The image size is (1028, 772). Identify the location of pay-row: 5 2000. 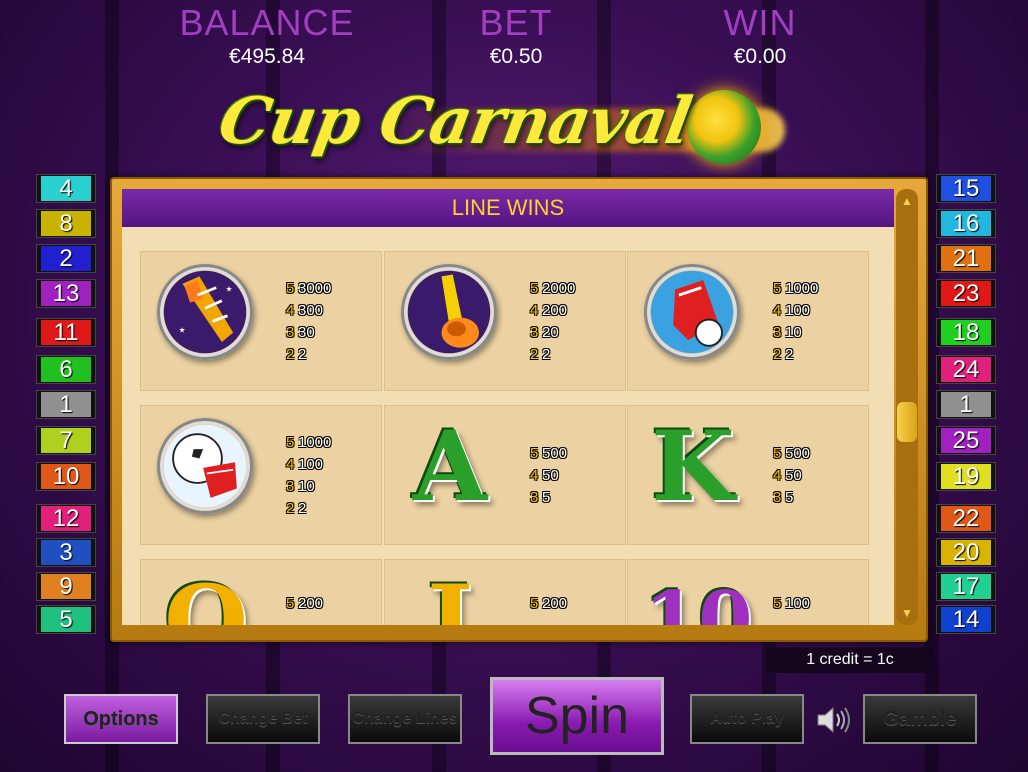
(552, 288).